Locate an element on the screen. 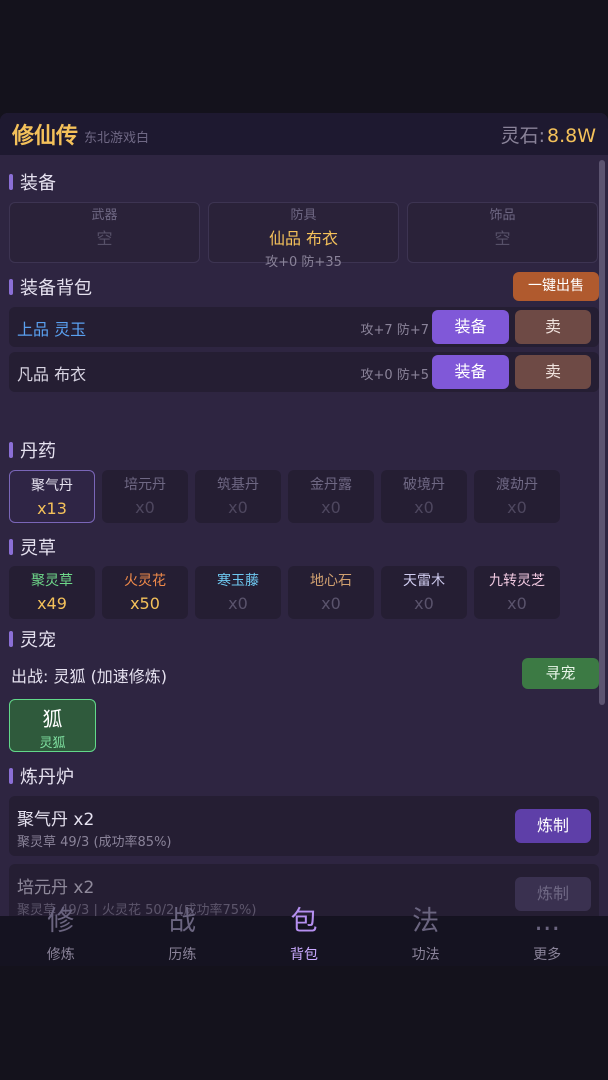 Image resolution: width=608 pixels, height=1080 pixels. bottom-nav: 修修炼 战历练 包背包 法功法 ... 更多 is located at coordinates (304, 936).